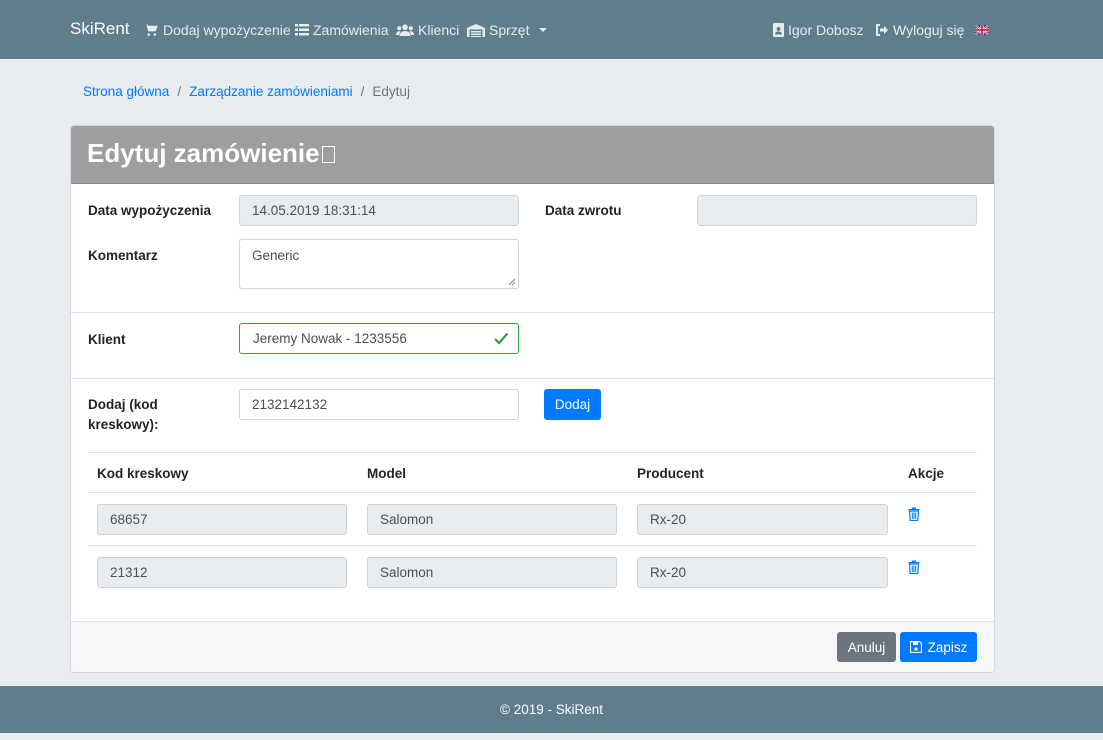 This screenshot has width=1103, height=740. Describe the element at coordinates (837, 210) in the screenshot. I see `return-date-field` at that location.